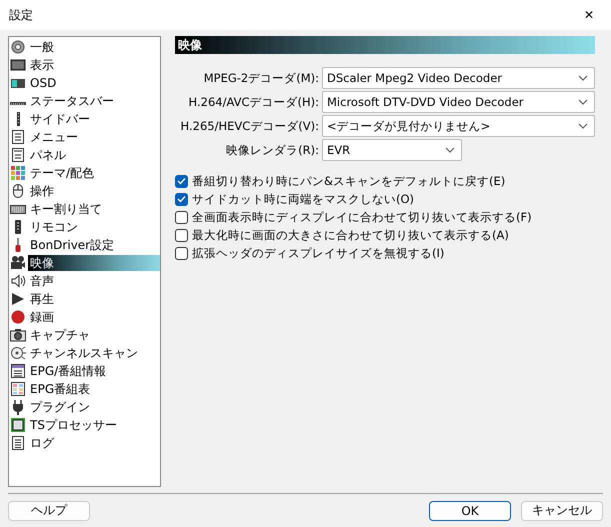 The image size is (611, 527). What do you see at coordinates (249, 126) in the screenshot?
I see `field-label: H.265/HEVCデコーダ(V):` at bounding box center [249, 126].